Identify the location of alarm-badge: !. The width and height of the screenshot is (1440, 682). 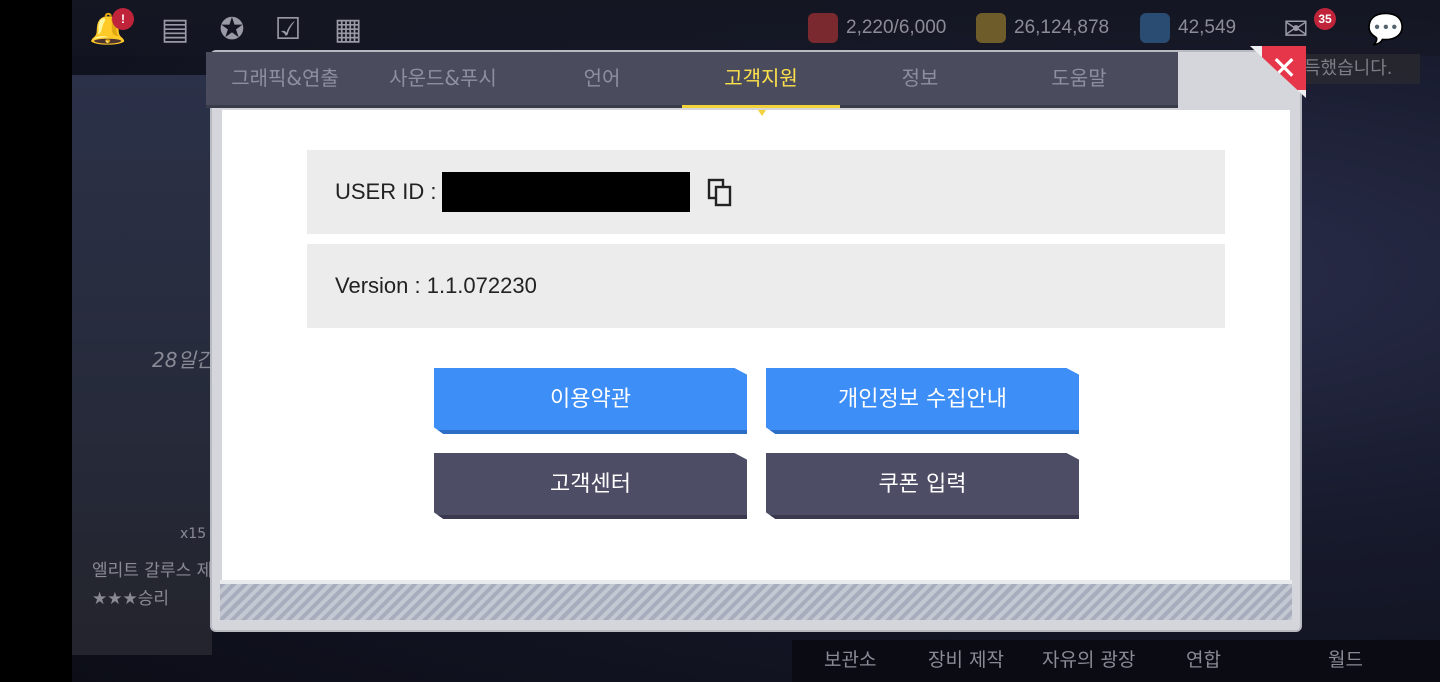
(123, 19).